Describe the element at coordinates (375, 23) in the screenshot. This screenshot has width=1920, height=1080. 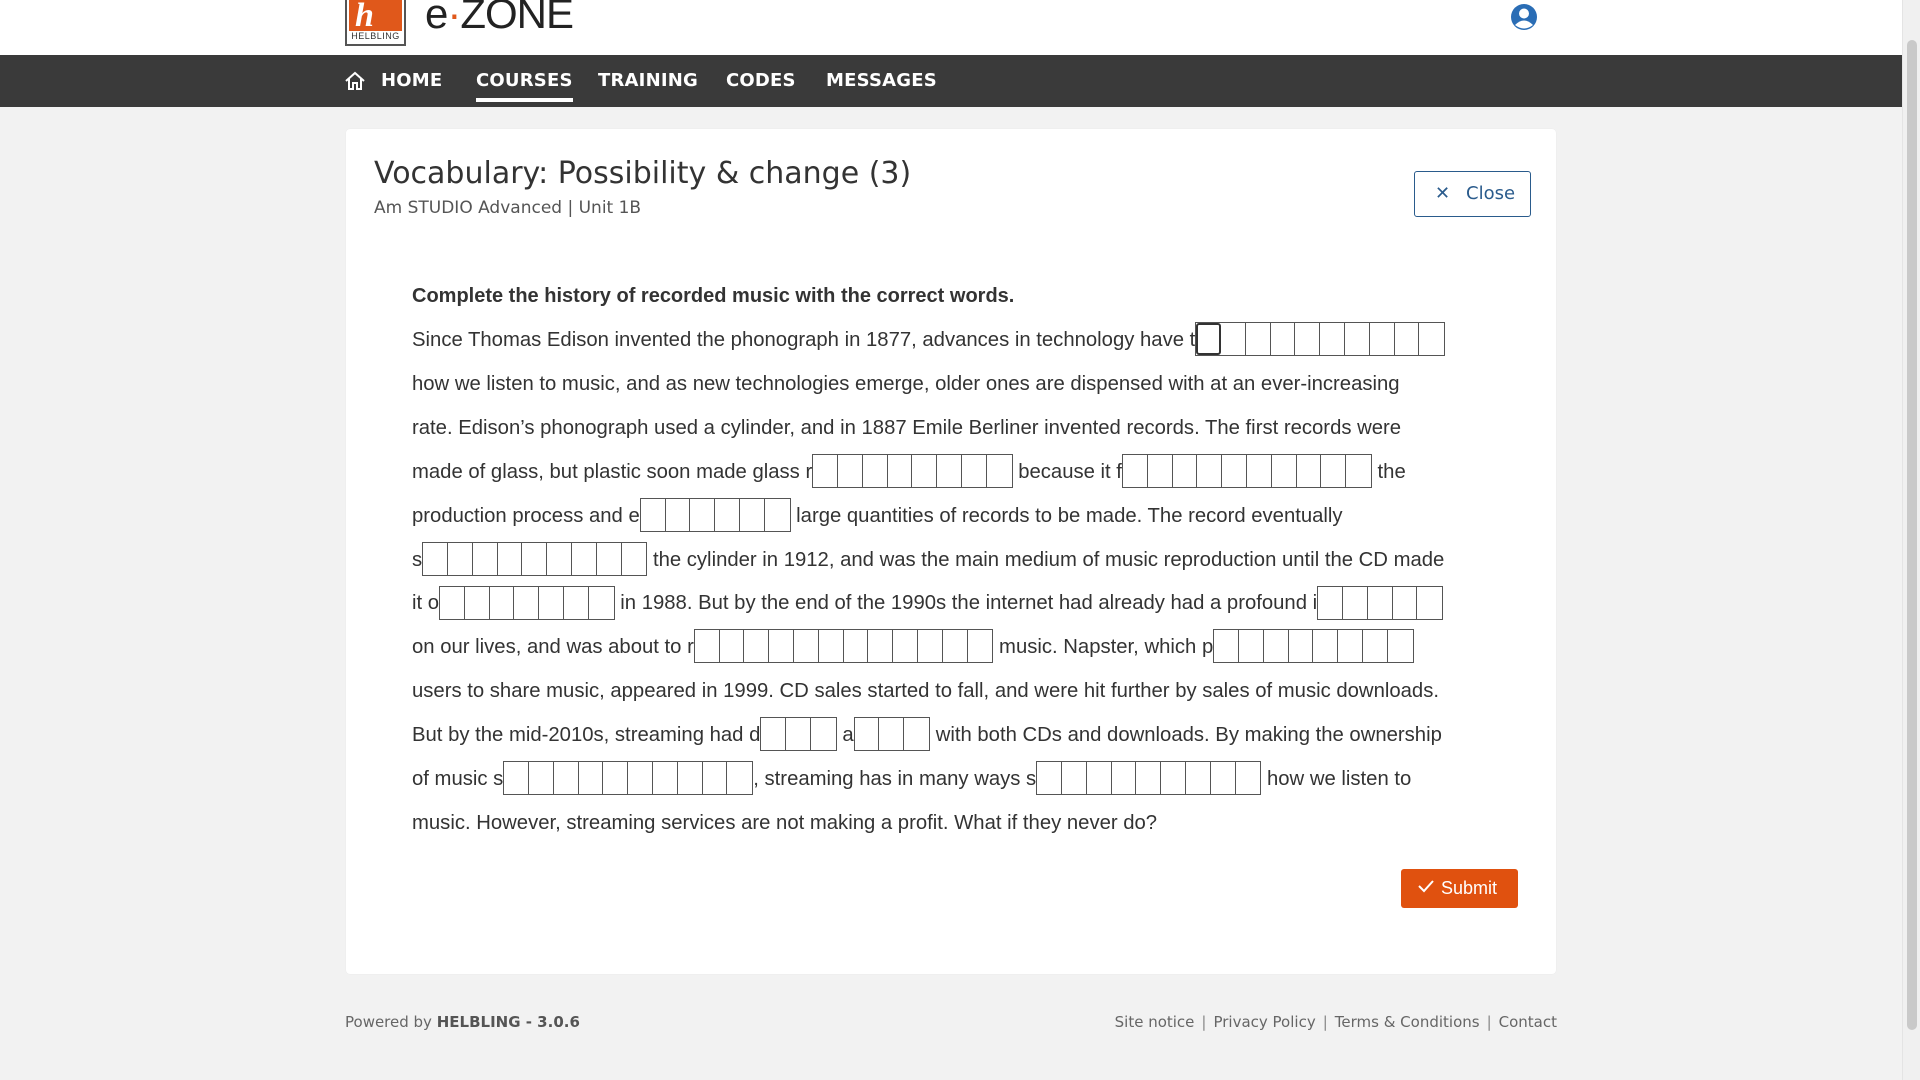
I see `helbling-logo: h HELBLING` at that location.